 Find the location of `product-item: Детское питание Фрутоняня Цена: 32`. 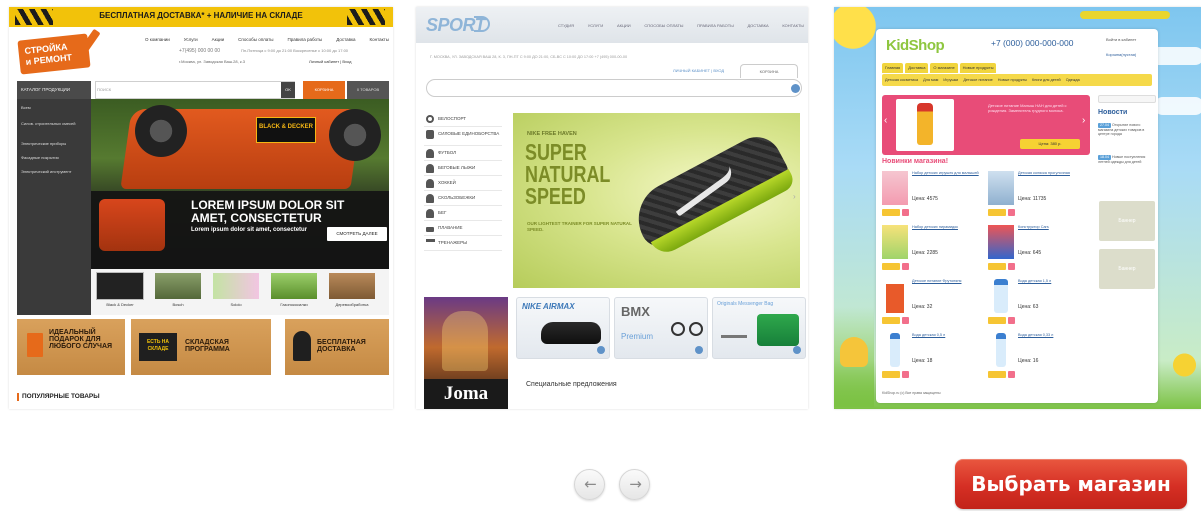

product-item: Детское питание Фрутоняня Цена: 32 is located at coordinates (932, 304).